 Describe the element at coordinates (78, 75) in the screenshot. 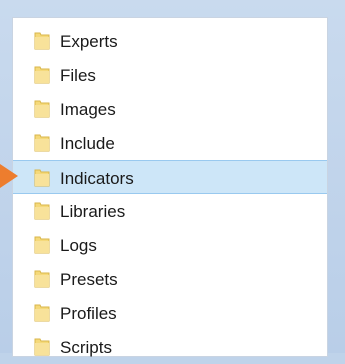

I see `folder-label: Files` at that location.